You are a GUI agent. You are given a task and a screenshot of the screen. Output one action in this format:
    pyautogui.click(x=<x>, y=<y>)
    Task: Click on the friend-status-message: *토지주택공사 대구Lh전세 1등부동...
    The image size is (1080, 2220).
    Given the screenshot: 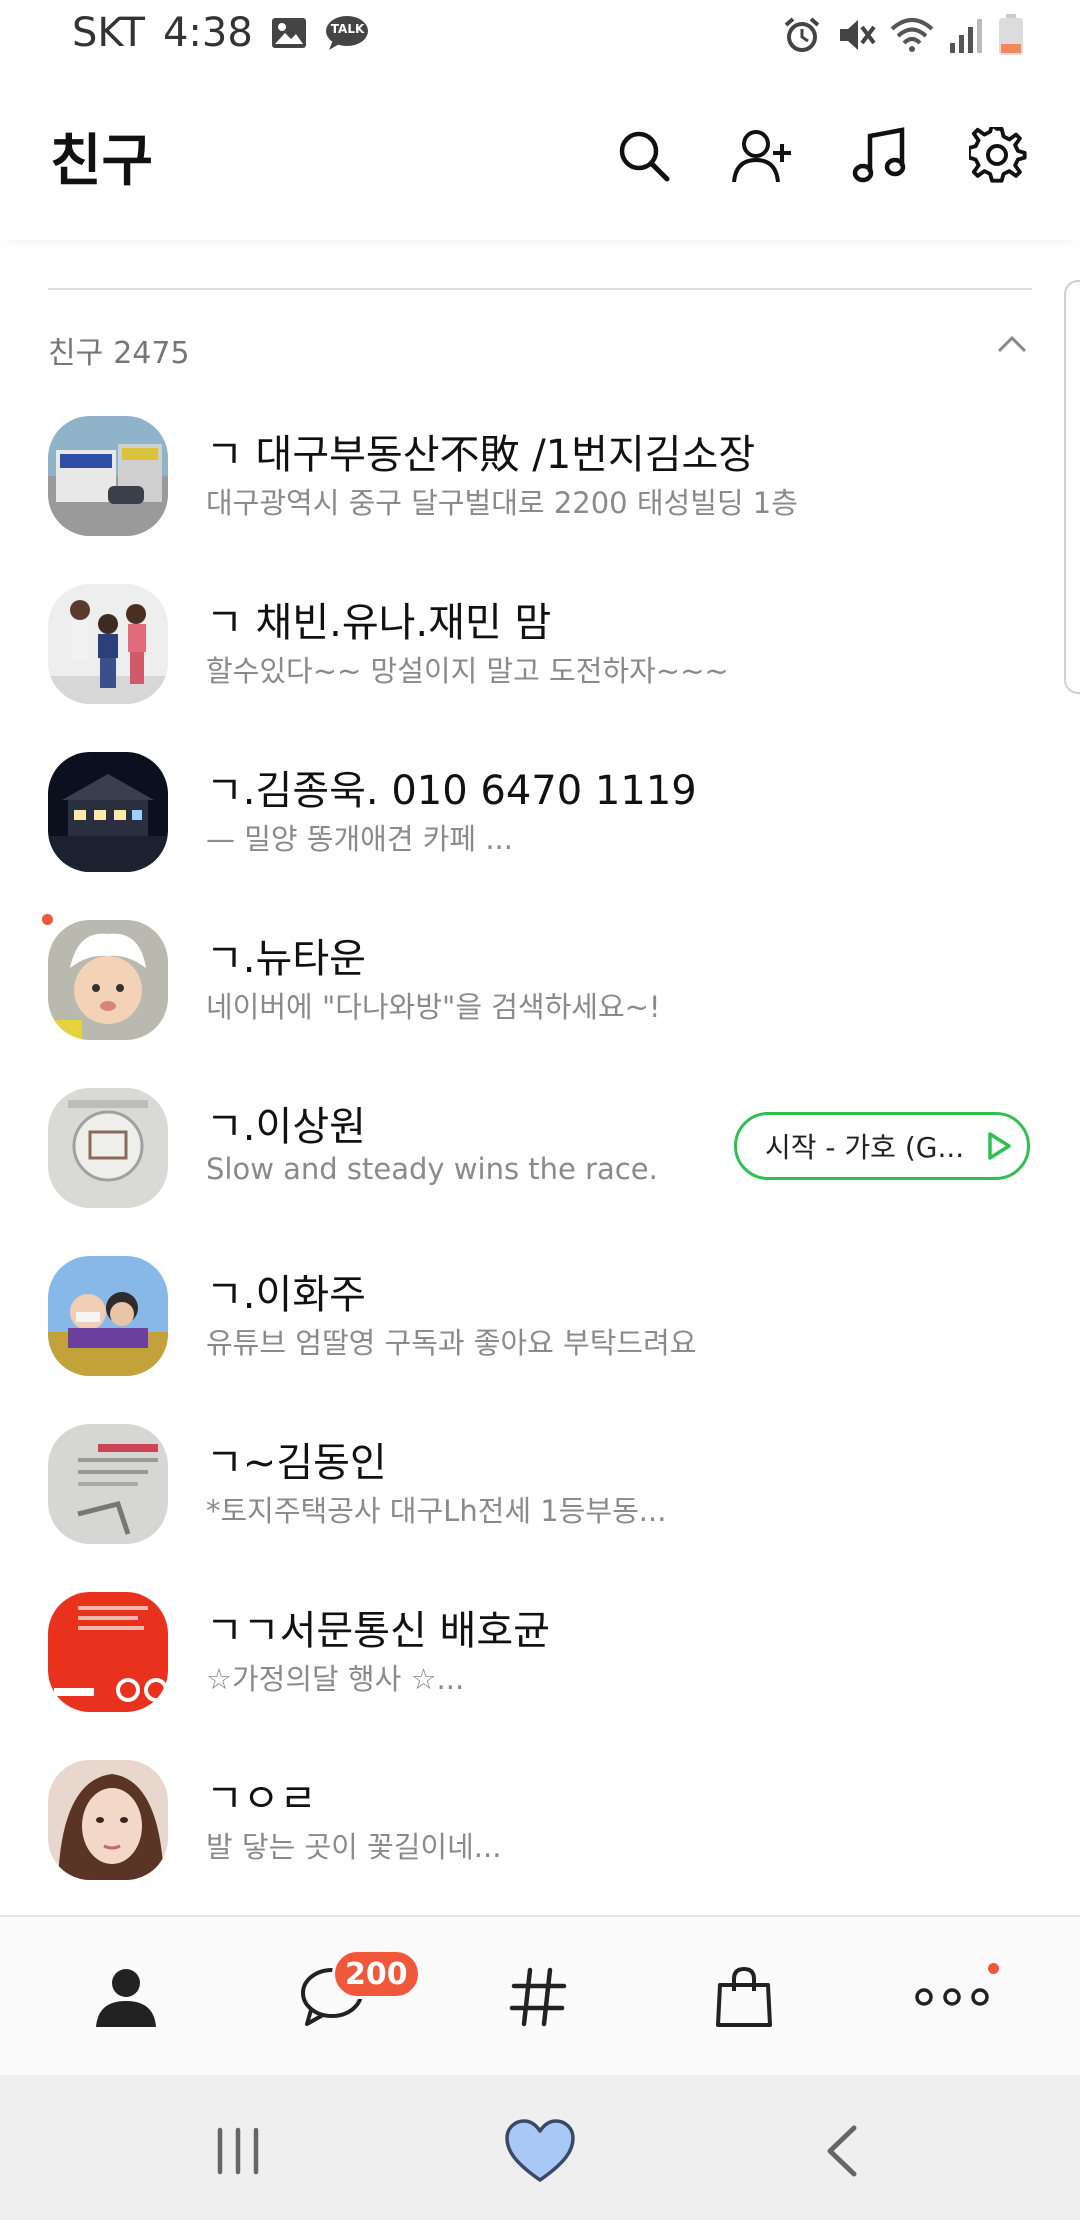 What is the action you would take?
    pyautogui.click(x=436, y=1511)
    